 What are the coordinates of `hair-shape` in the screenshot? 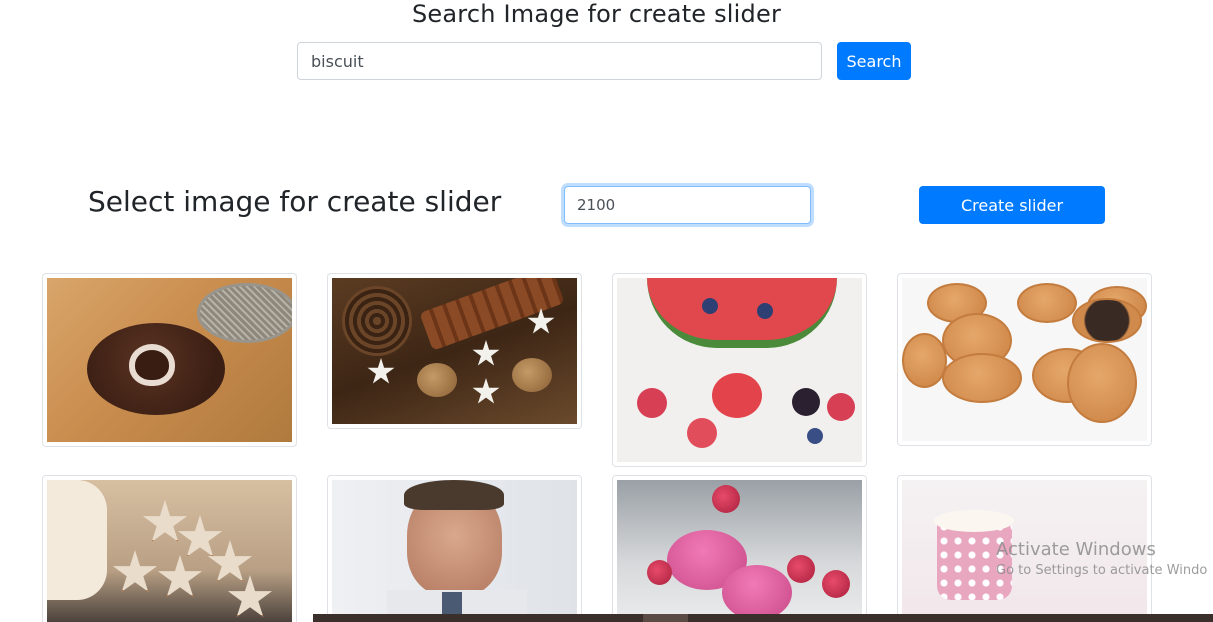 It's located at (454, 495).